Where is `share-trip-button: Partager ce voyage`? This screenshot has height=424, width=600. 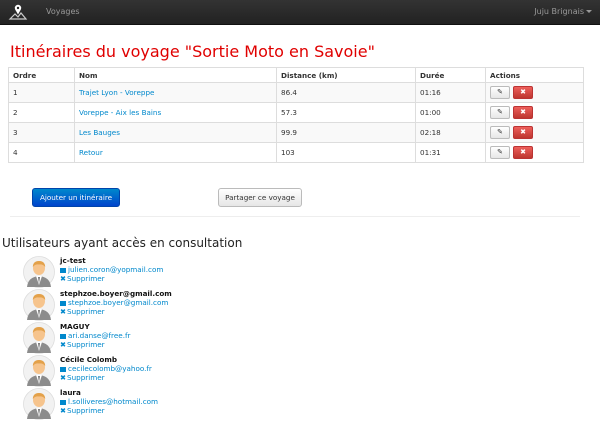
share-trip-button: Partager ce voyage is located at coordinates (260, 197).